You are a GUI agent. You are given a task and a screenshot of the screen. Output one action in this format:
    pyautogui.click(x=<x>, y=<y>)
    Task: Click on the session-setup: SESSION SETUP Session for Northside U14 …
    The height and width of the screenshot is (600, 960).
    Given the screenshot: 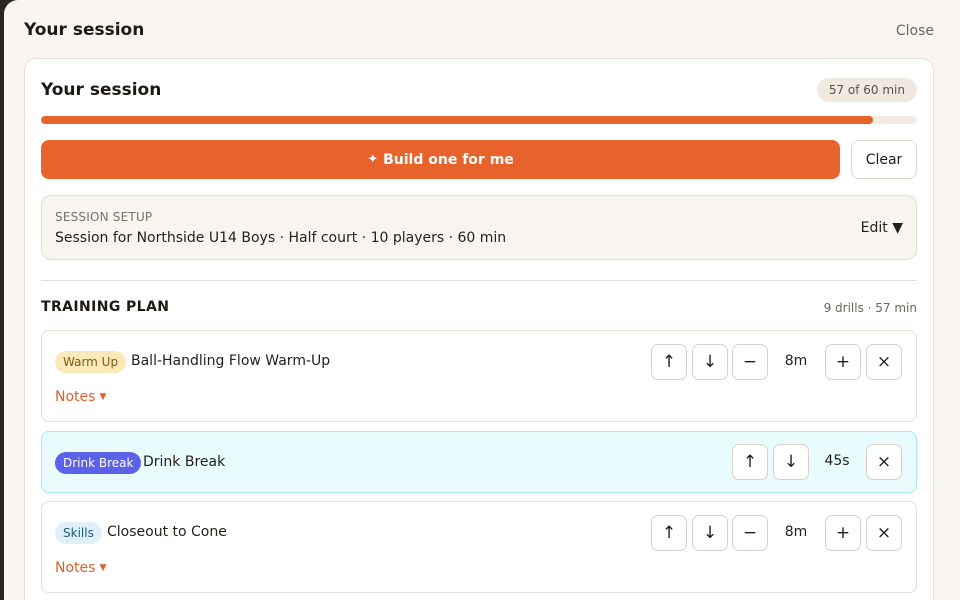 What is the action you would take?
    pyautogui.click(x=479, y=227)
    